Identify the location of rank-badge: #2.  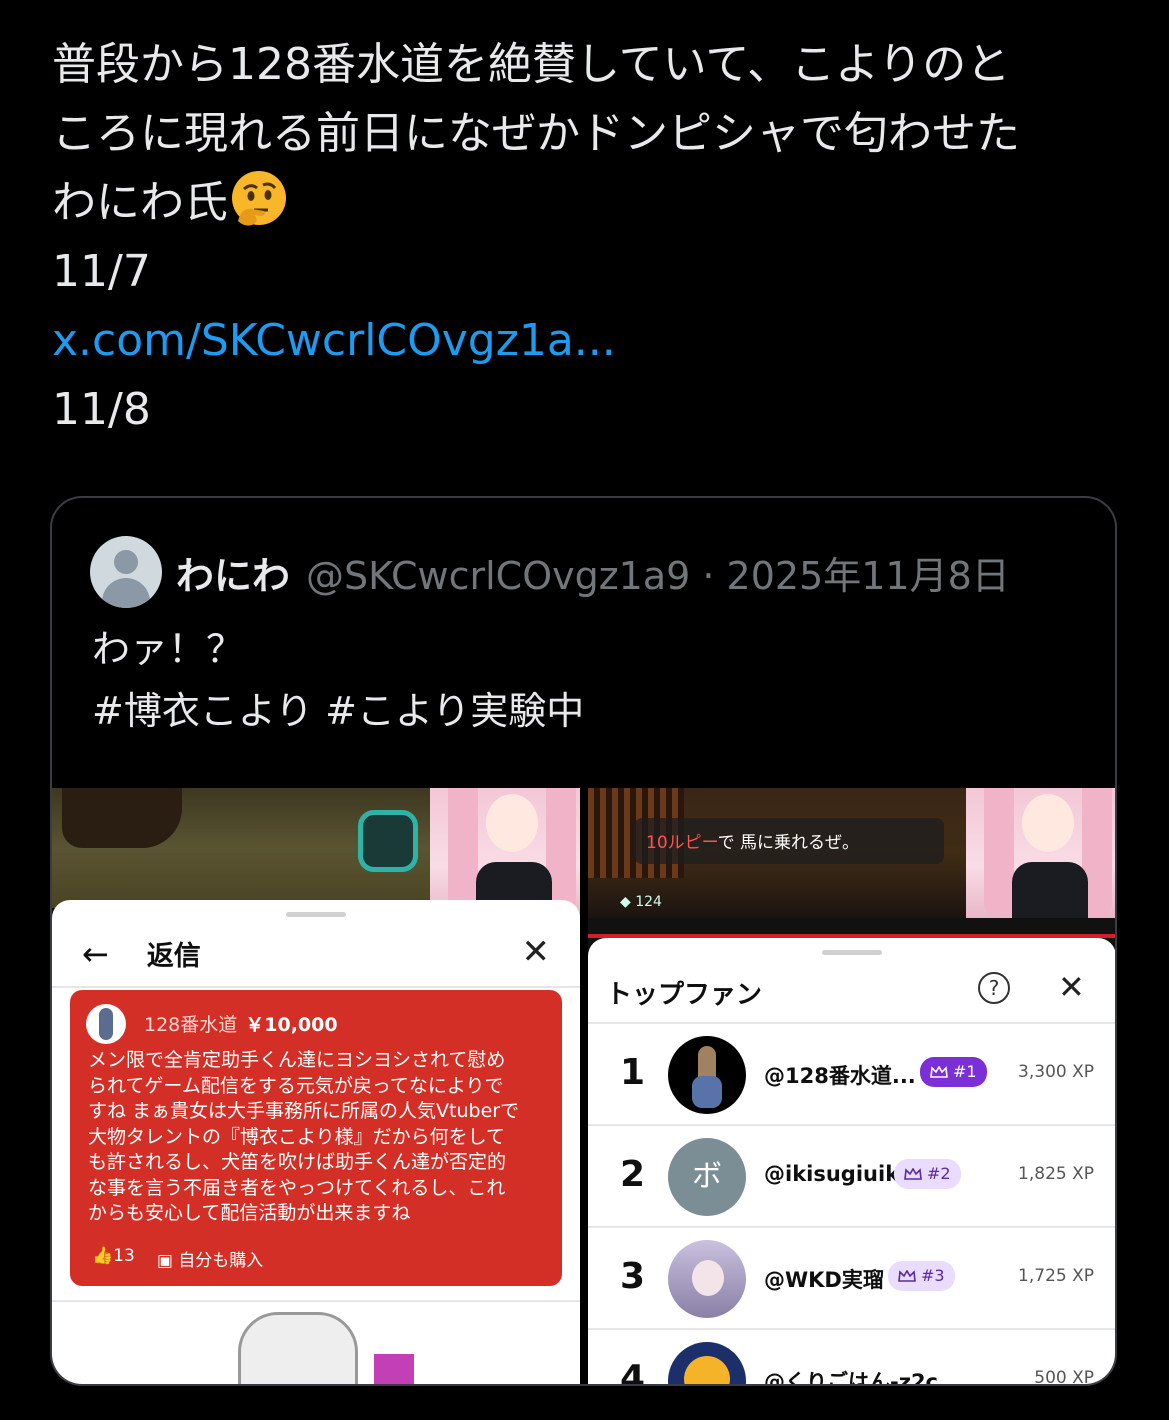
(927, 1174).